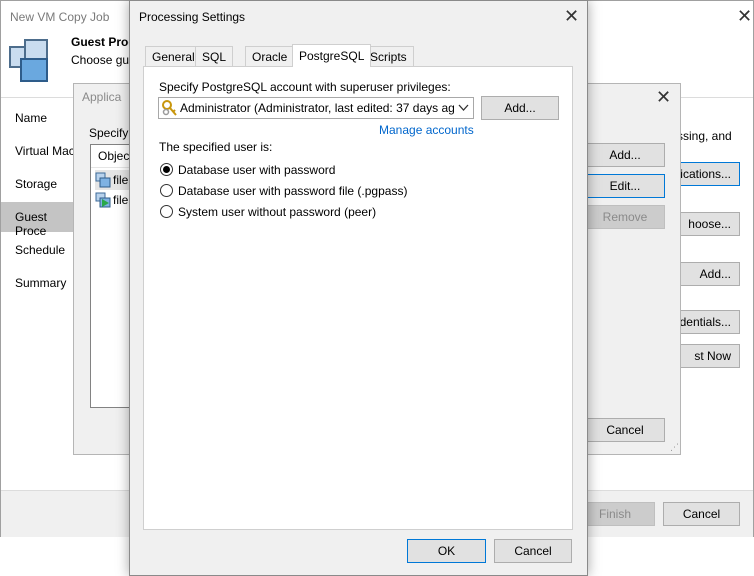 The height and width of the screenshot is (576, 754). I want to click on dialog-title: Processing Settings, so click(192, 17).